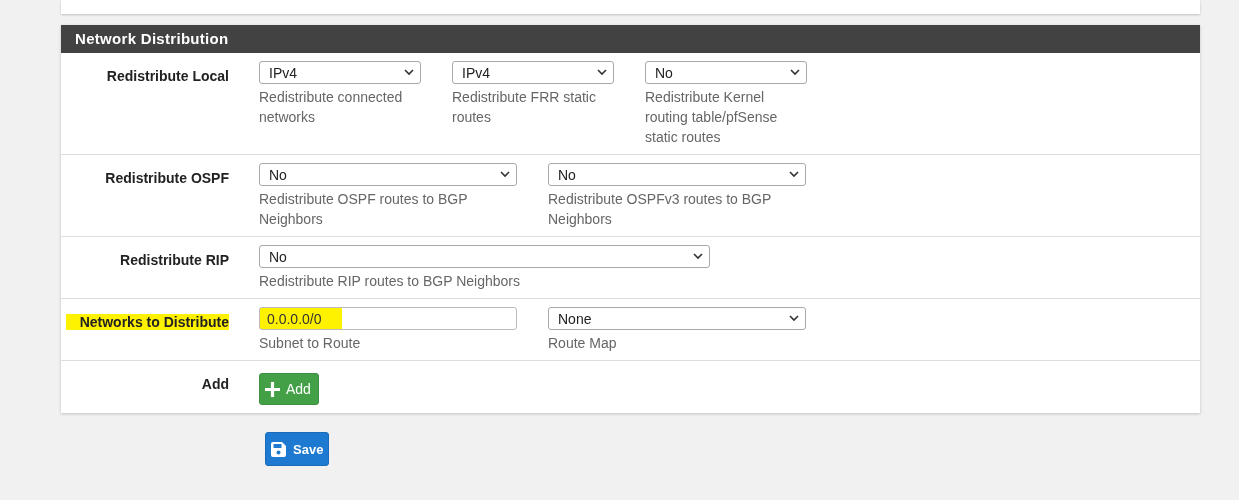  What do you see at coordinates (297, 449) in the screenshot?
I see `save-button: Save` at bounding box center [297, 449].